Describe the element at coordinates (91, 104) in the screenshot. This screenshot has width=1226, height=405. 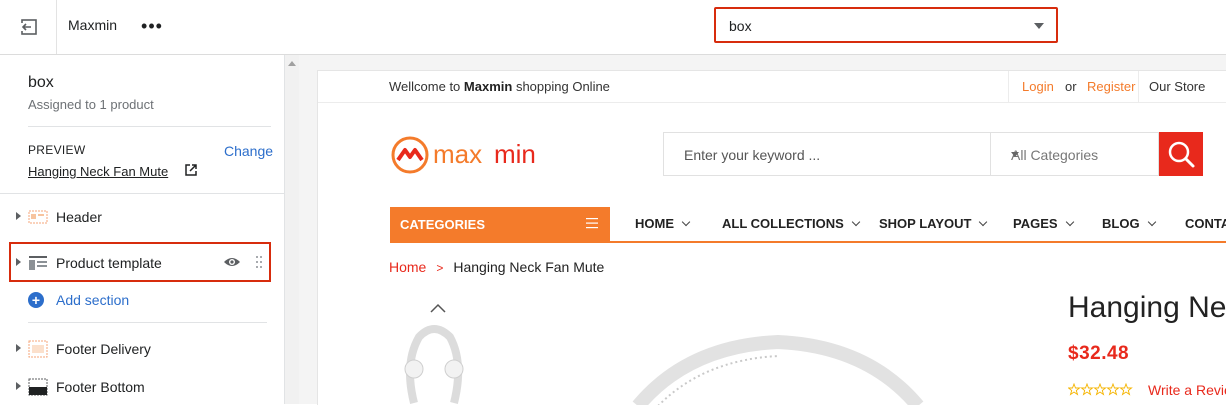
I see `template-assignment: Assigned to 1 product` at that location.